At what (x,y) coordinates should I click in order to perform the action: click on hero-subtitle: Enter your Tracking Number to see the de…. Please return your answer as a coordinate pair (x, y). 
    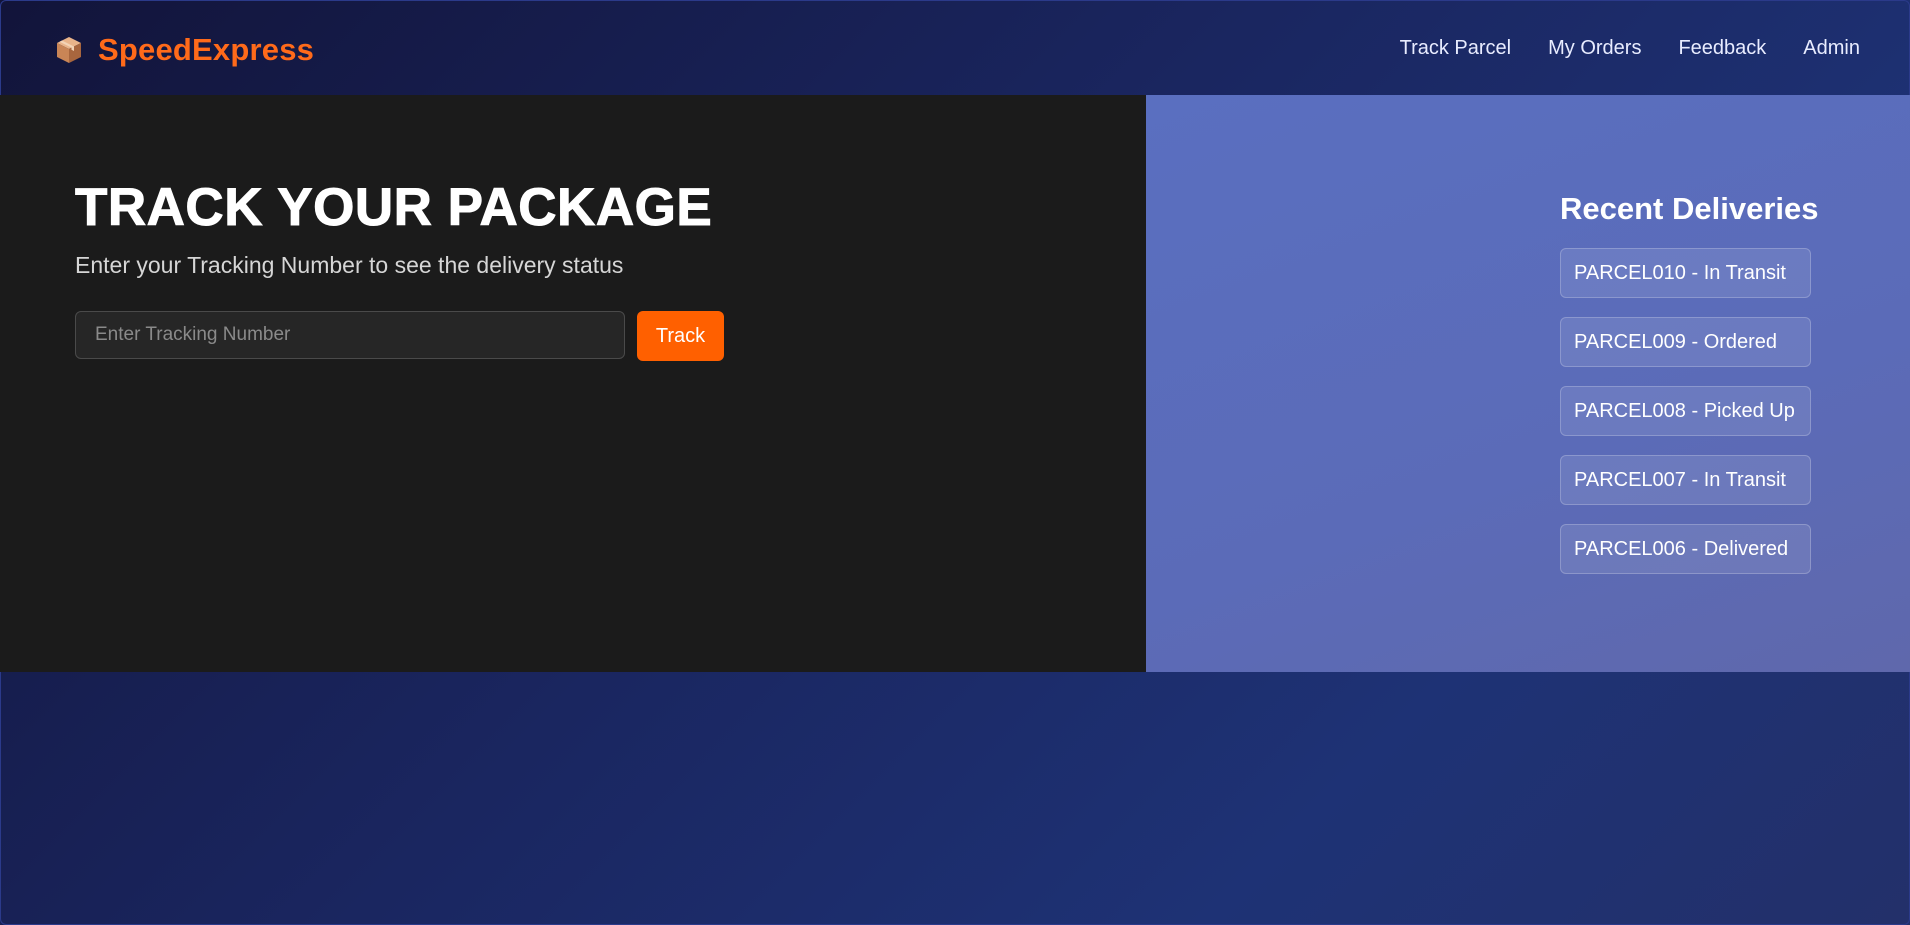
    Looking at the image, I should click on (349, 265).